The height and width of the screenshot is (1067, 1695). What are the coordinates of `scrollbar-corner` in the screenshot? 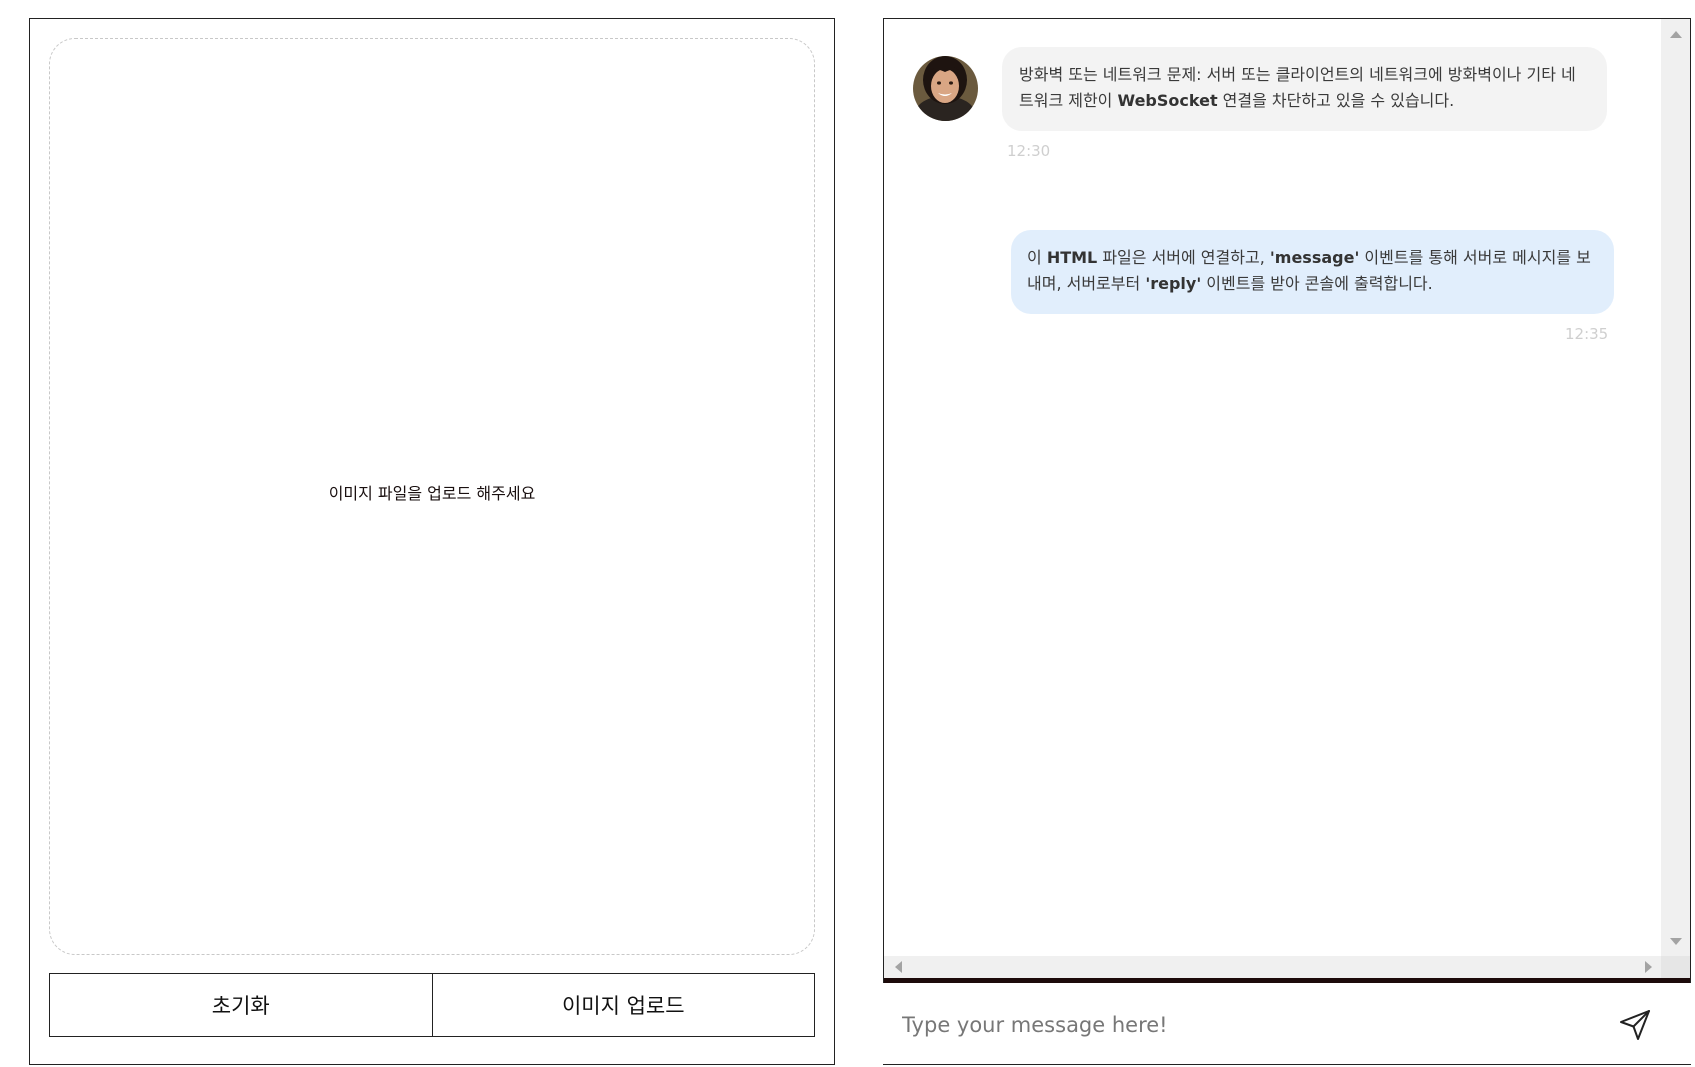 It's located at (1675, 967).